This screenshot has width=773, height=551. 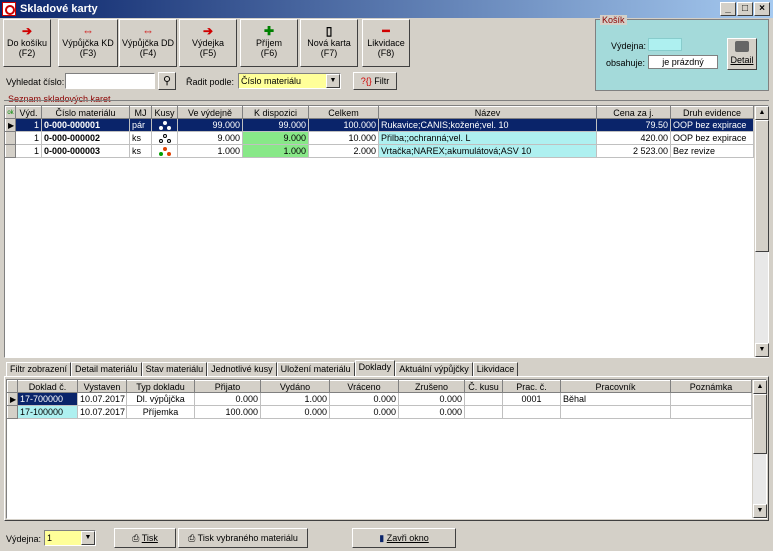 What do you see at coordinates (665, 44) in the screenshot?
I see `kosik-vydejna-field` at bounding box center [665, 44].